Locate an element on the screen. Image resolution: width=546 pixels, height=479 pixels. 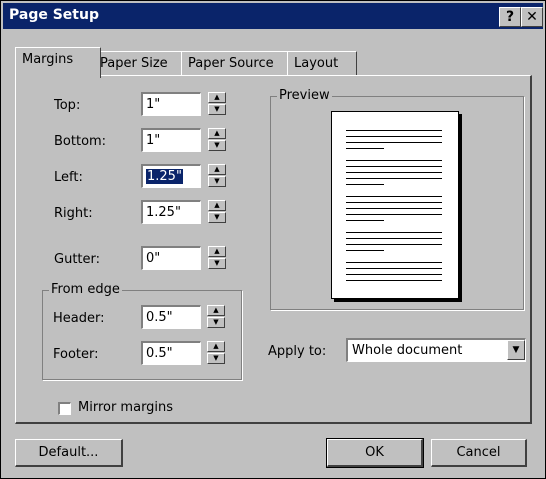
bottom-spinner: ▲ ▼ is located at coordinates (217, 140).